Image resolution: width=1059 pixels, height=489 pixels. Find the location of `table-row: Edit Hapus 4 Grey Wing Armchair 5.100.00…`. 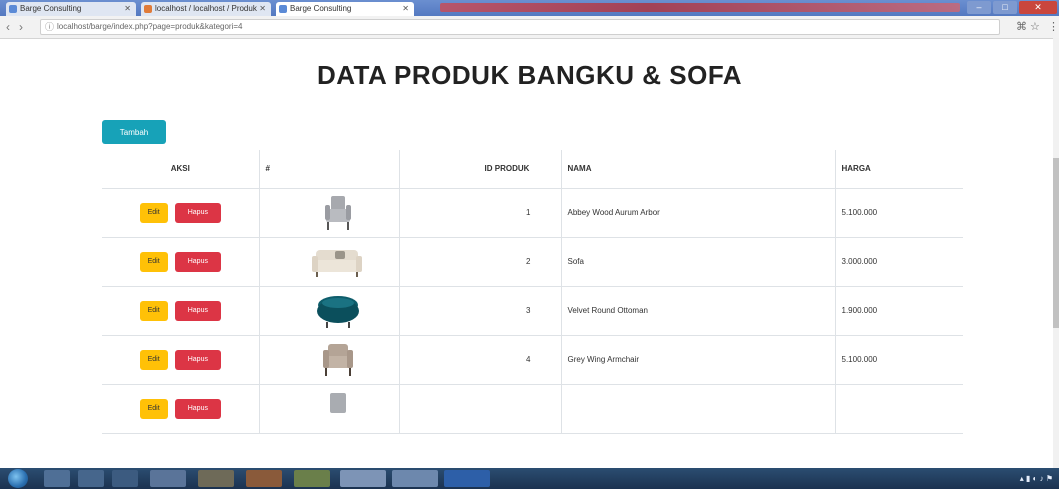

table-row: Edit Hapus 4 Grey Wing Armchair 5.100.00… is located at coordinates (532, 360).